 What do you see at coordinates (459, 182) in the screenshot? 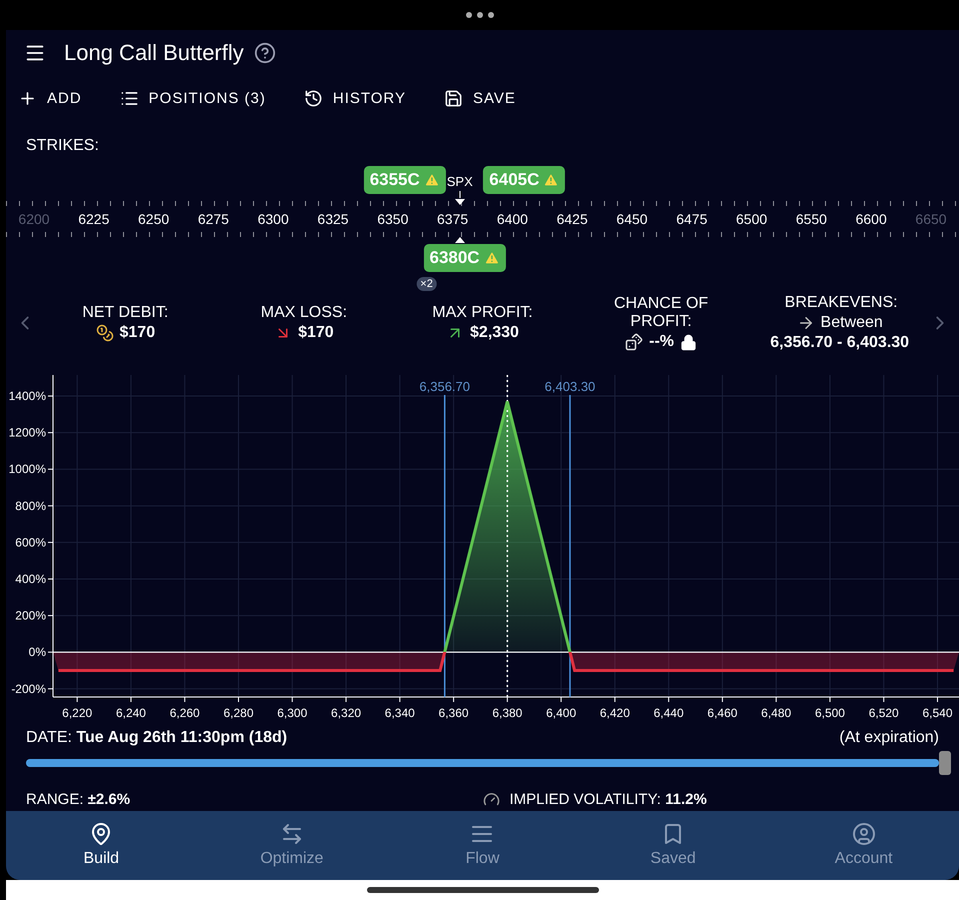
I see `underlying-label: SPX` at bounding box center [459, 182].